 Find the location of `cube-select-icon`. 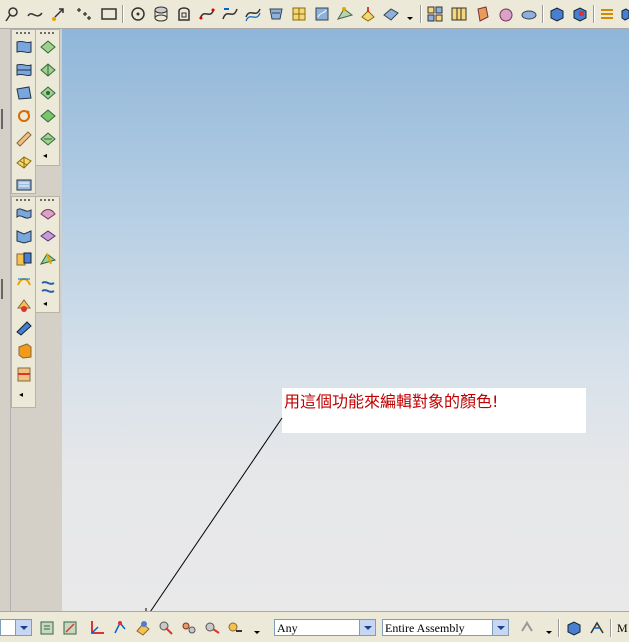

cube-select-icon is located at coordinates (574, 628).